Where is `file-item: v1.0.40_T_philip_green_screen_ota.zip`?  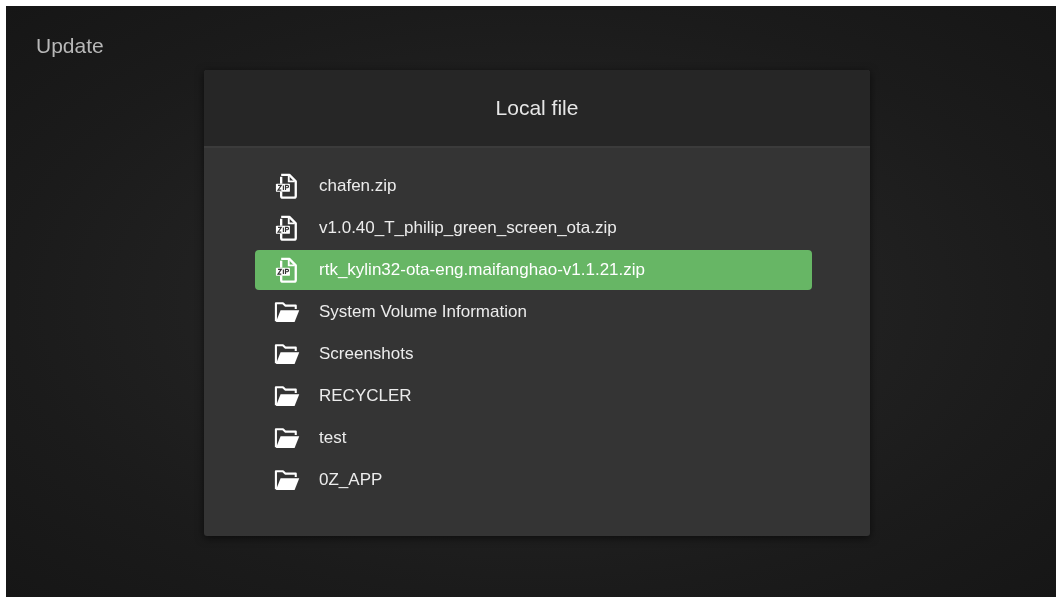 file-item: v1.0.40_T_philip_green_screen_ota.zip is located at coordinates (533, 228).